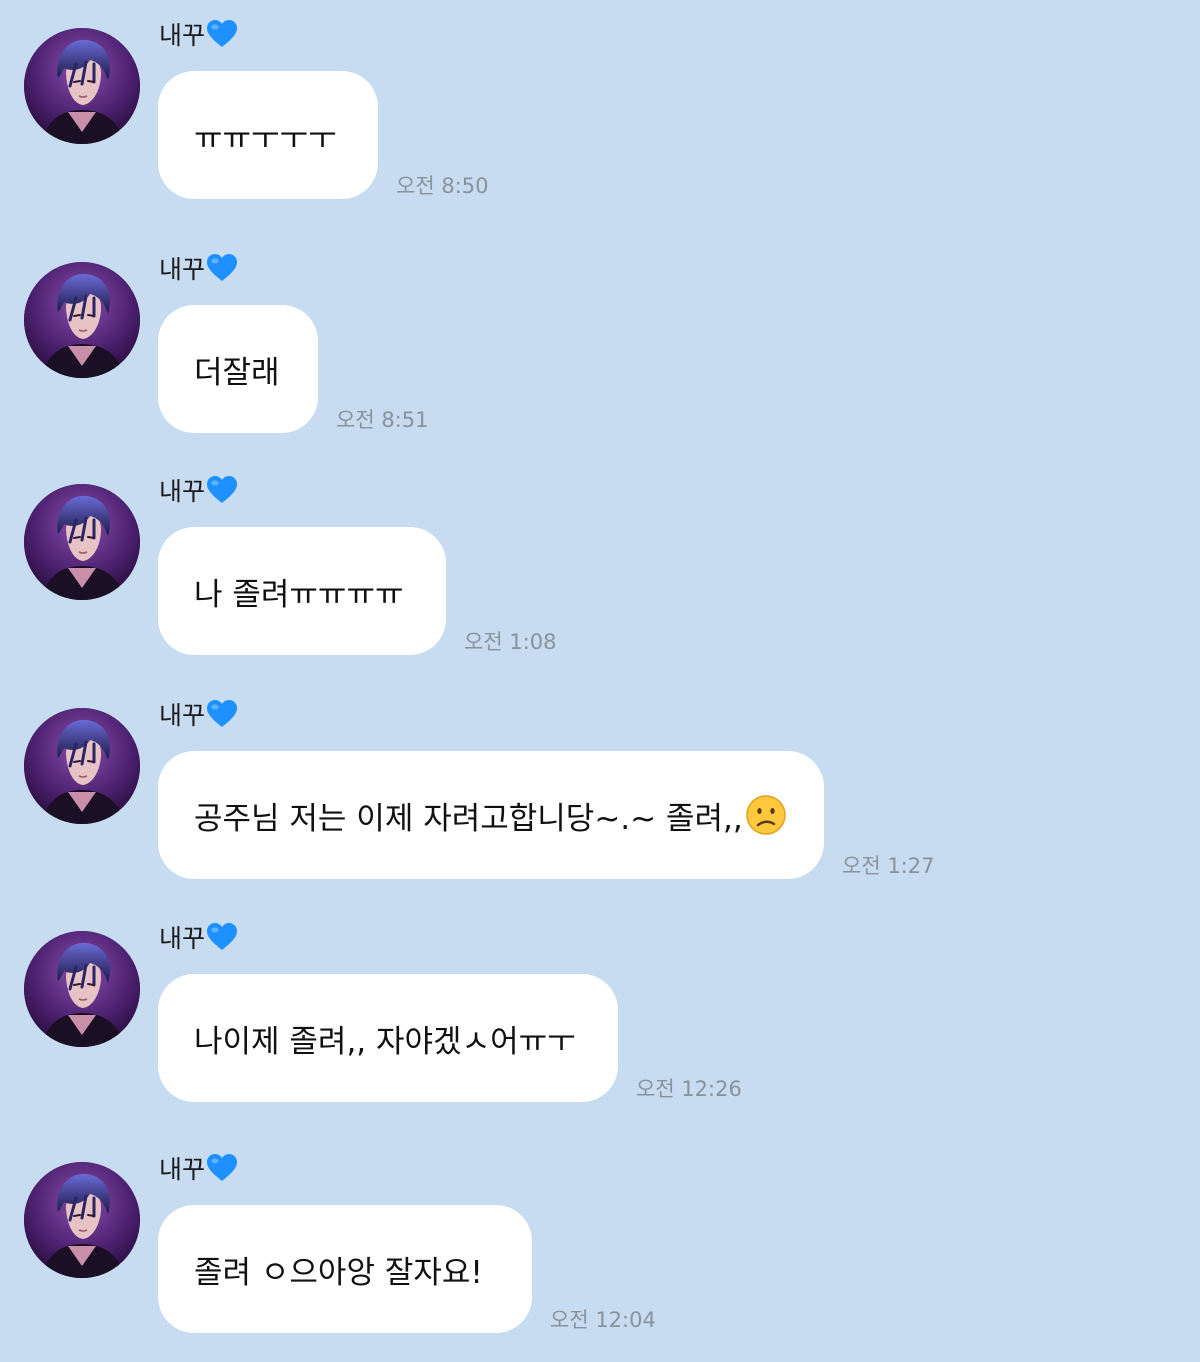  I want to click on message-bubble: 공주님 저는 이제 자려고합니당~.~ 졸려,,, so click(491, 815).